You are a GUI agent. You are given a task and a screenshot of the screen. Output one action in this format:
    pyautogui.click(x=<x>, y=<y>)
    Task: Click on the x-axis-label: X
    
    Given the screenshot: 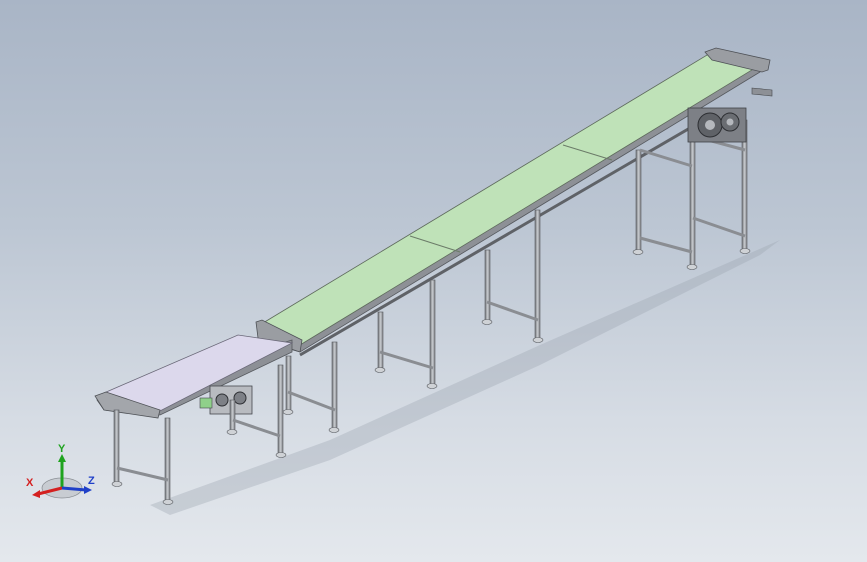 What is the action you would take?
    pyautogui.click(x=30, y=483)
    